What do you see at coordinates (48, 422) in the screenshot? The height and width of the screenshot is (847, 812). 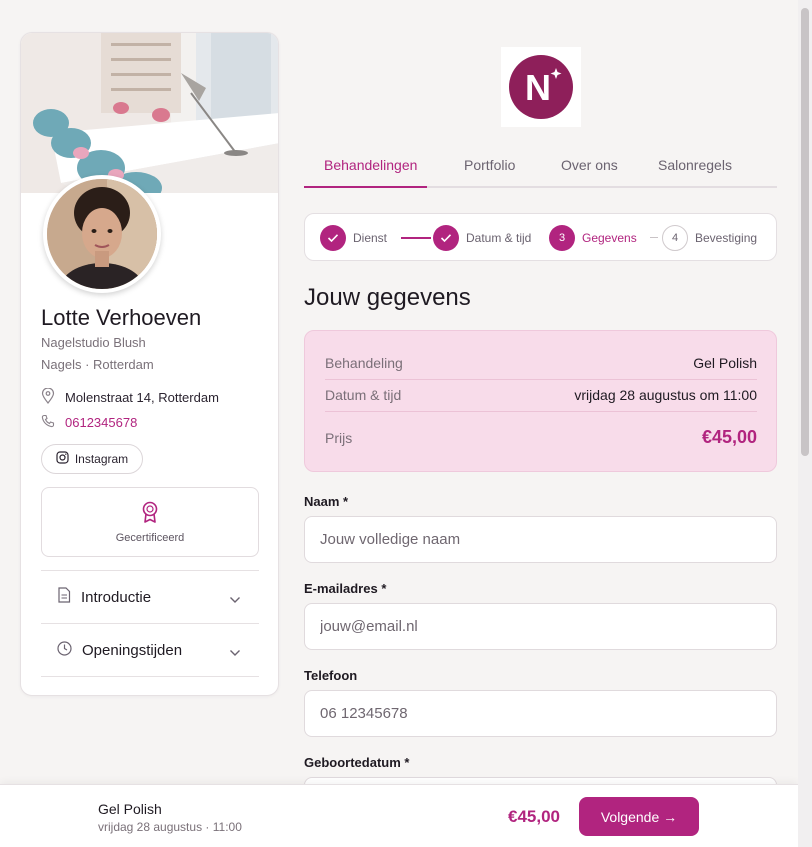 I see `phone-icon` at bounding box center [48, 422].